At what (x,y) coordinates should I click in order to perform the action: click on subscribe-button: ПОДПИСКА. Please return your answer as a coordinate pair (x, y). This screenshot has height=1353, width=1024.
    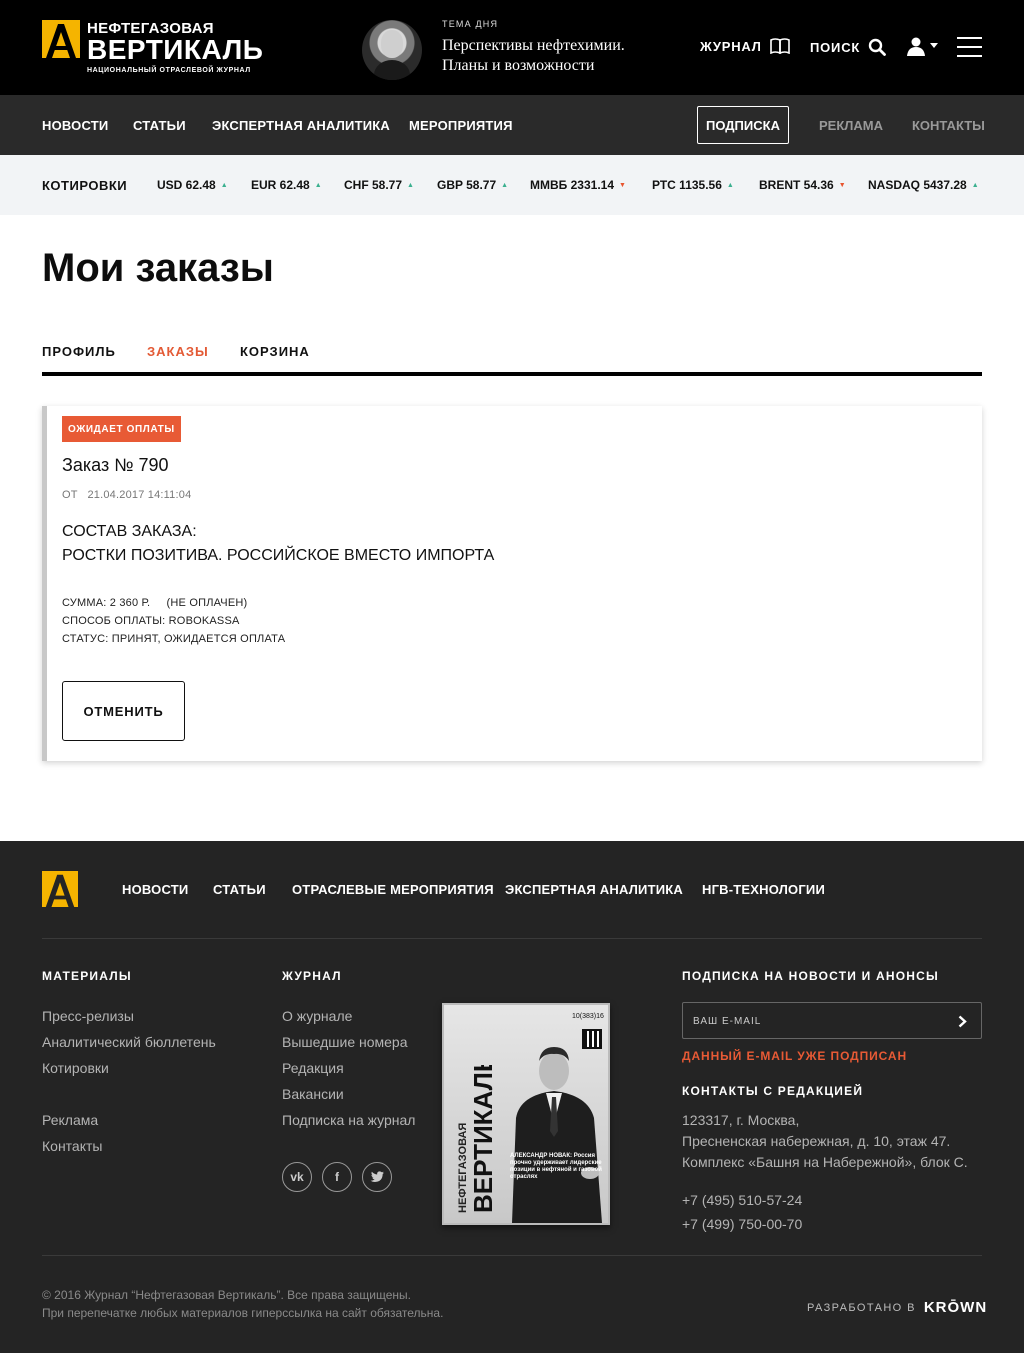
    Looking at the image, I should click on (743, 125).